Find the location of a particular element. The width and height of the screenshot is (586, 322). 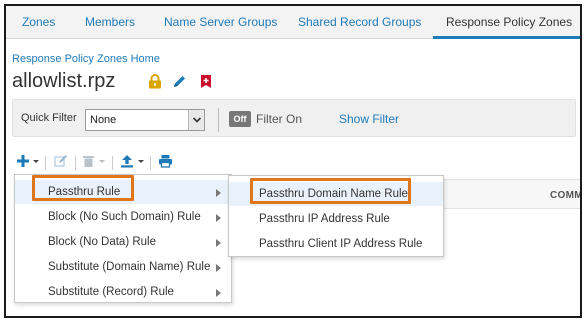

quick-filter-select: None is located at coordinates (145, 120).